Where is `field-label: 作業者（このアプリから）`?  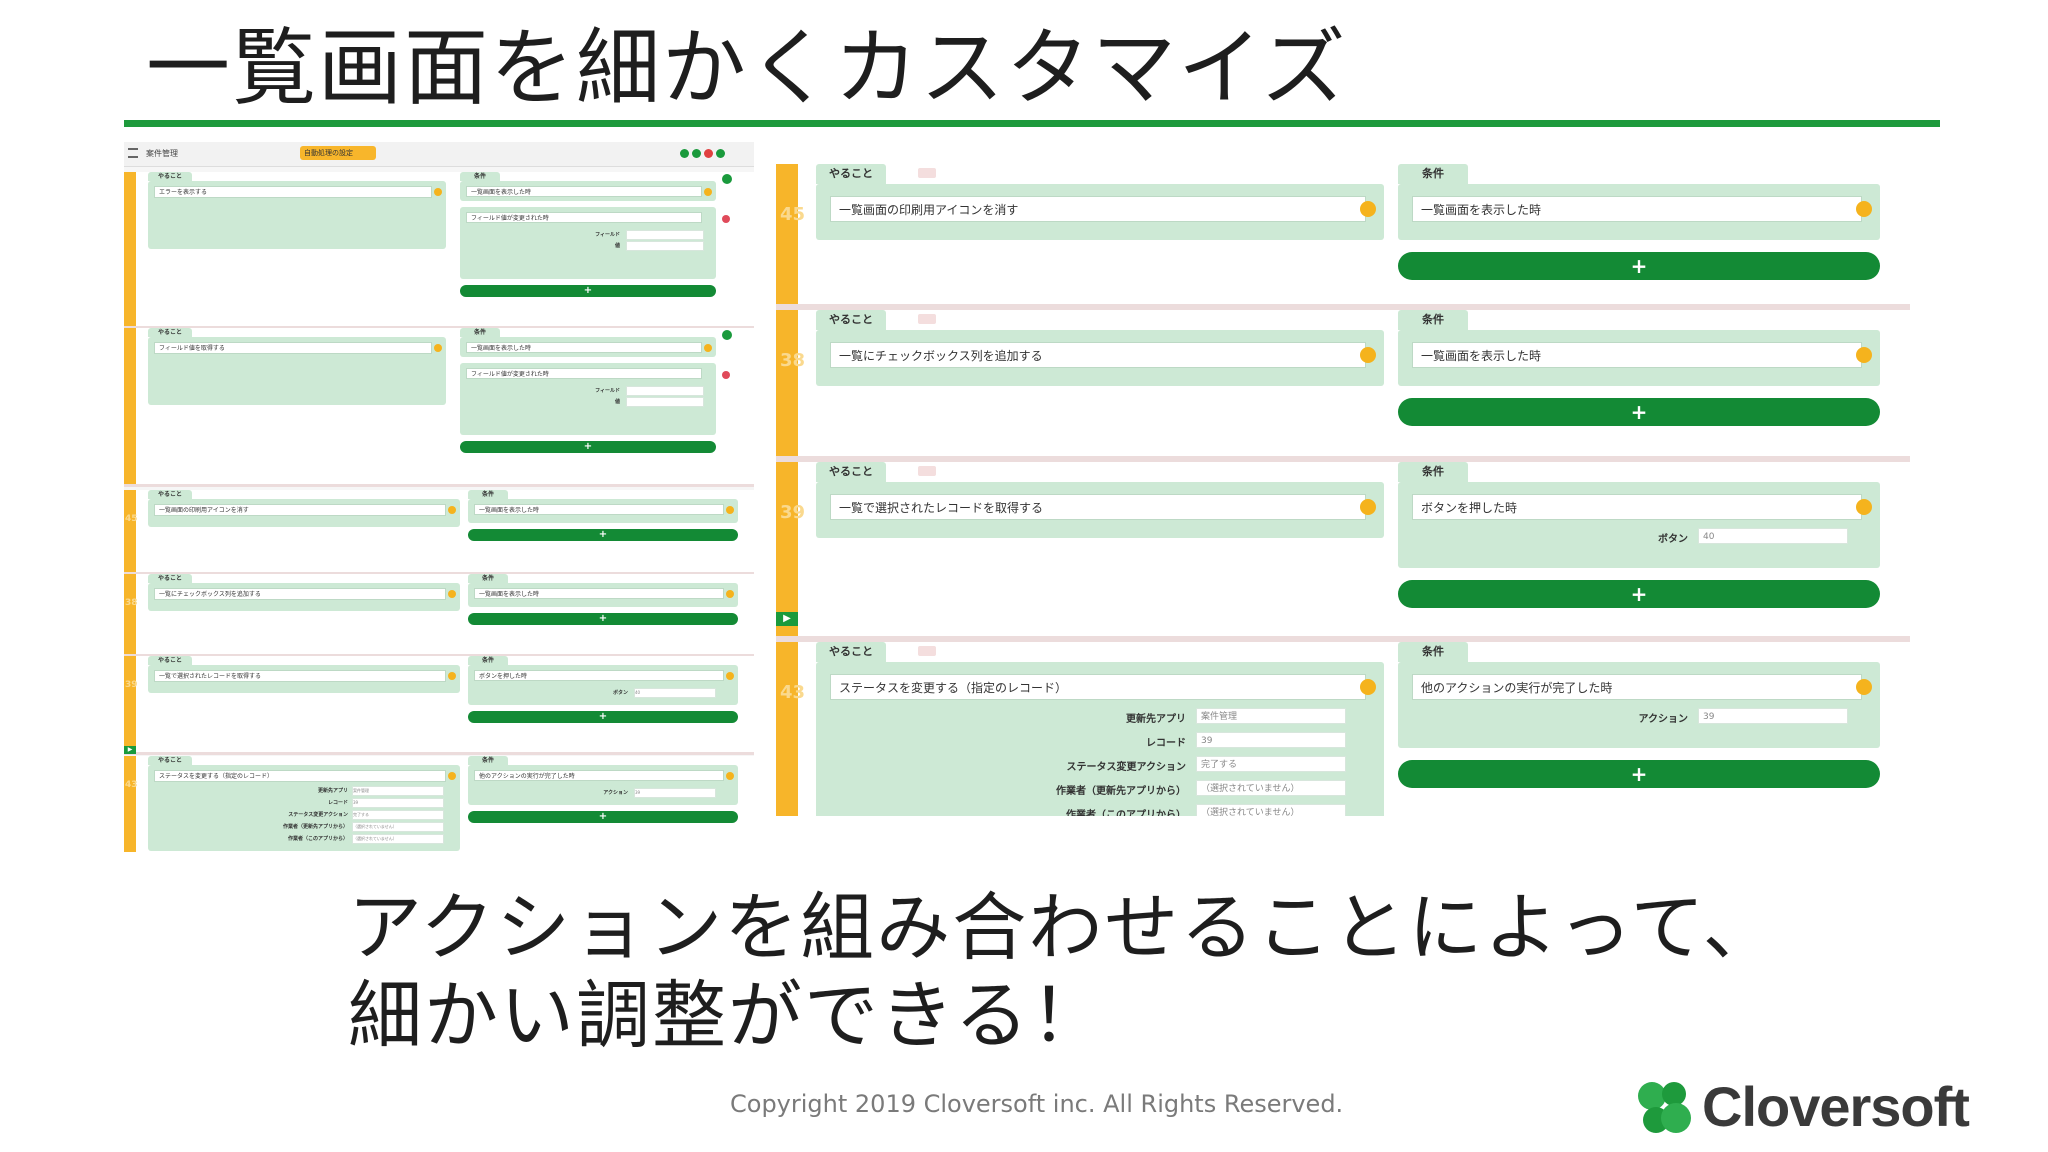 field-label: 作業者（このアプリから） is located at coordinates (1126, 813).